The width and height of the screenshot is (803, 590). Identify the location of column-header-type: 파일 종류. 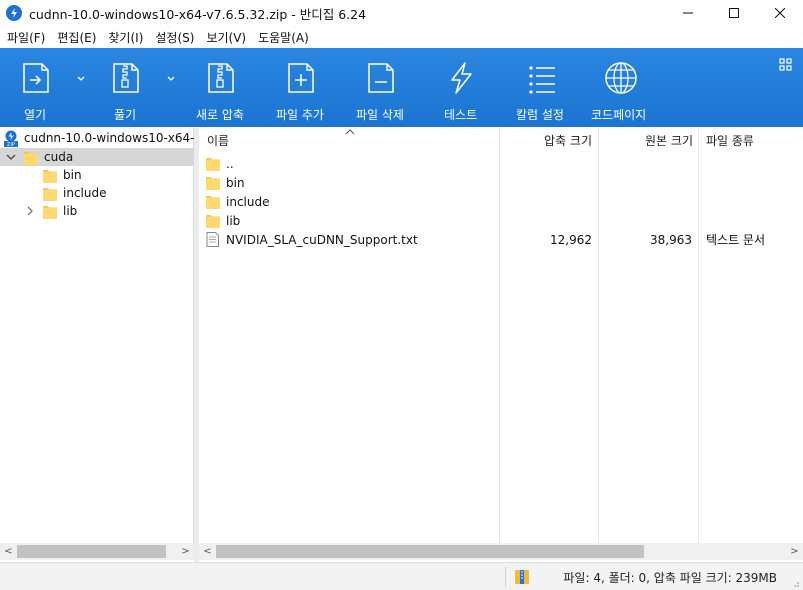
(753, 140).